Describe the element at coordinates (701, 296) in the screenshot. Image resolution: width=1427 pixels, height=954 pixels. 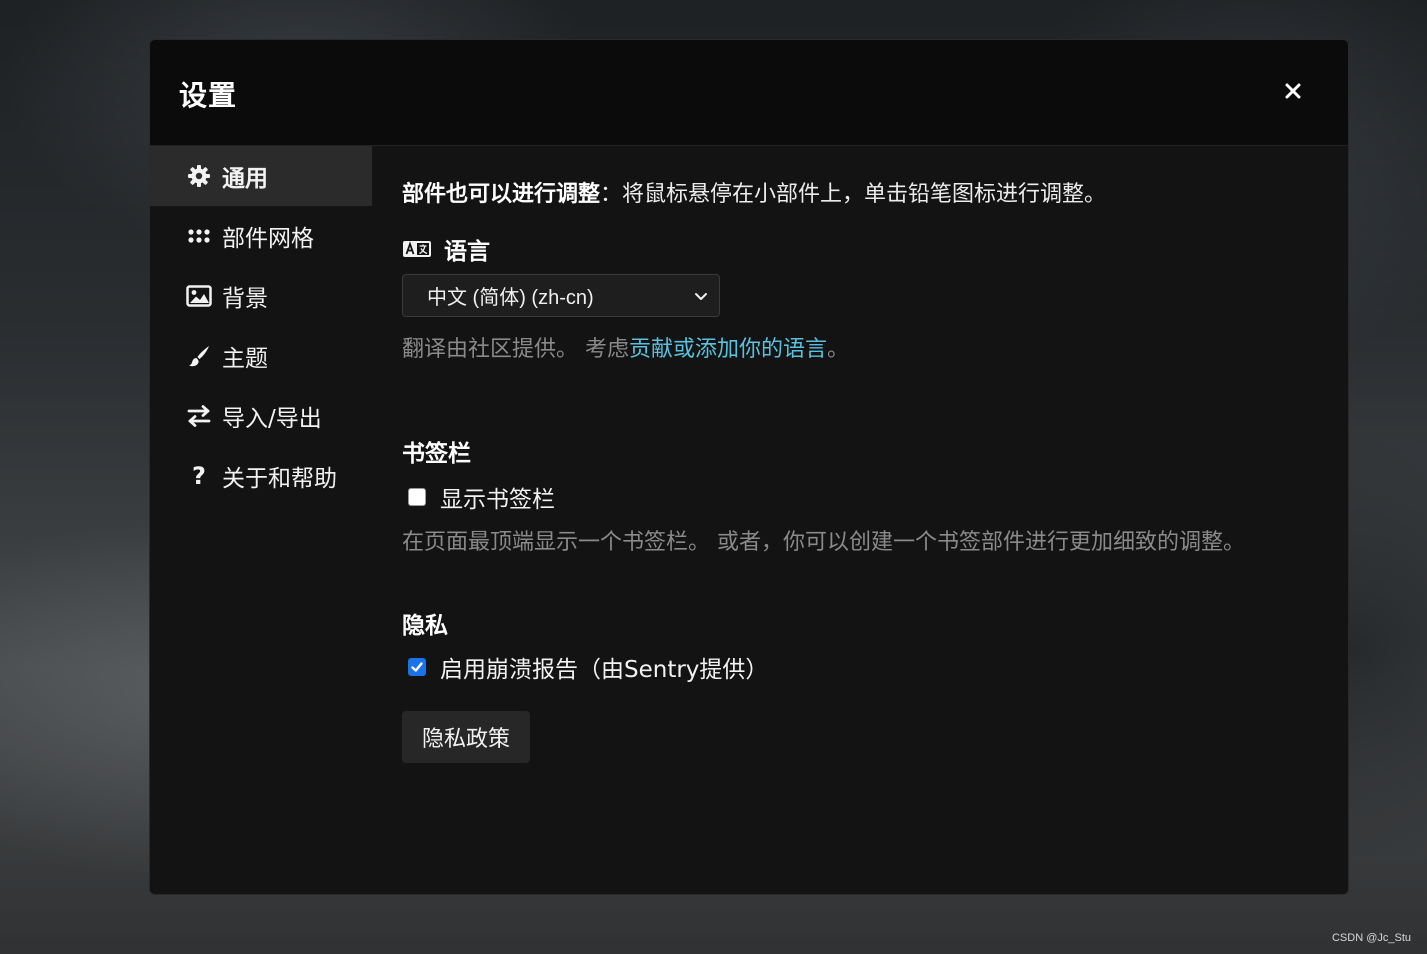
I see `chevron-down-icon` at that location.